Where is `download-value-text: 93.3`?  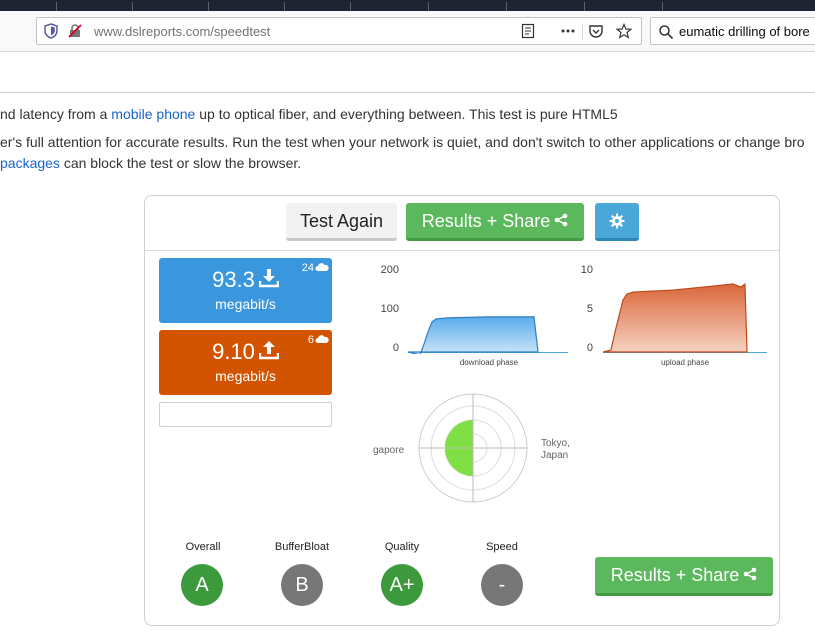
download-value-text: 93.3 is located at coordinates (233, 279).